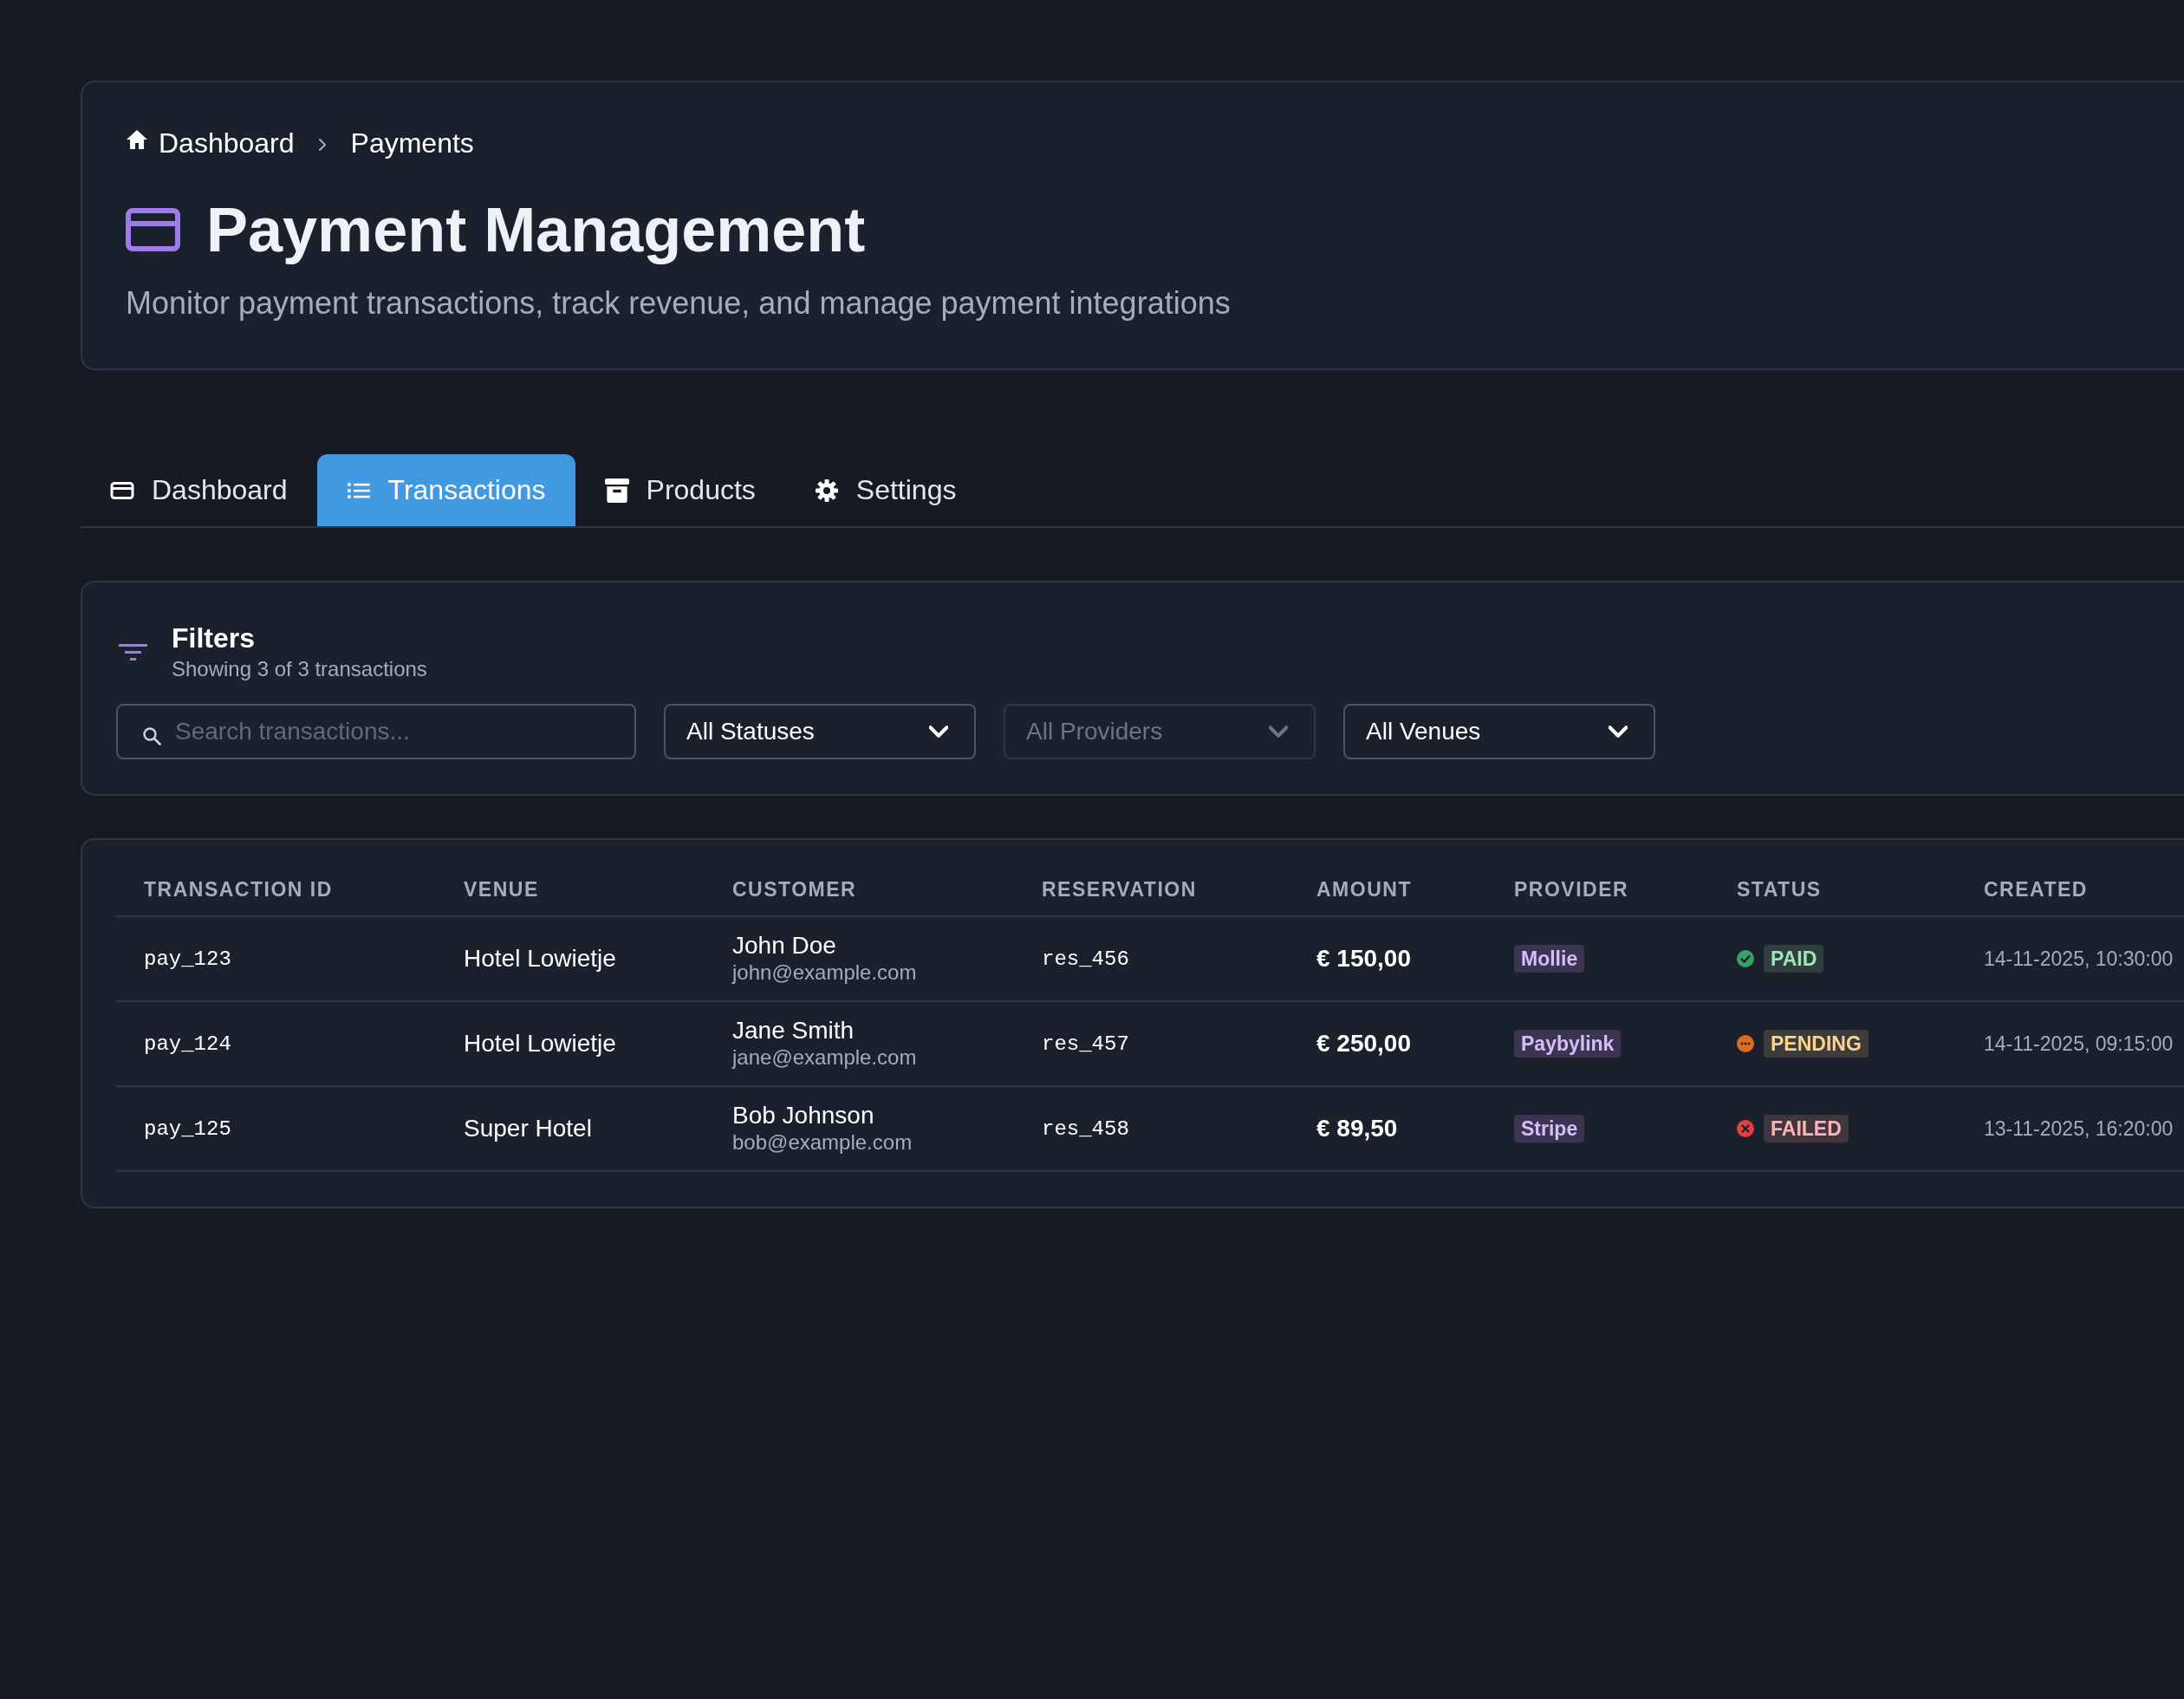  What do you see at coordinates (1387, 1129) in the screenshot?
I see `table-cell: € 89,50` at bounding box center [1387, 1129].